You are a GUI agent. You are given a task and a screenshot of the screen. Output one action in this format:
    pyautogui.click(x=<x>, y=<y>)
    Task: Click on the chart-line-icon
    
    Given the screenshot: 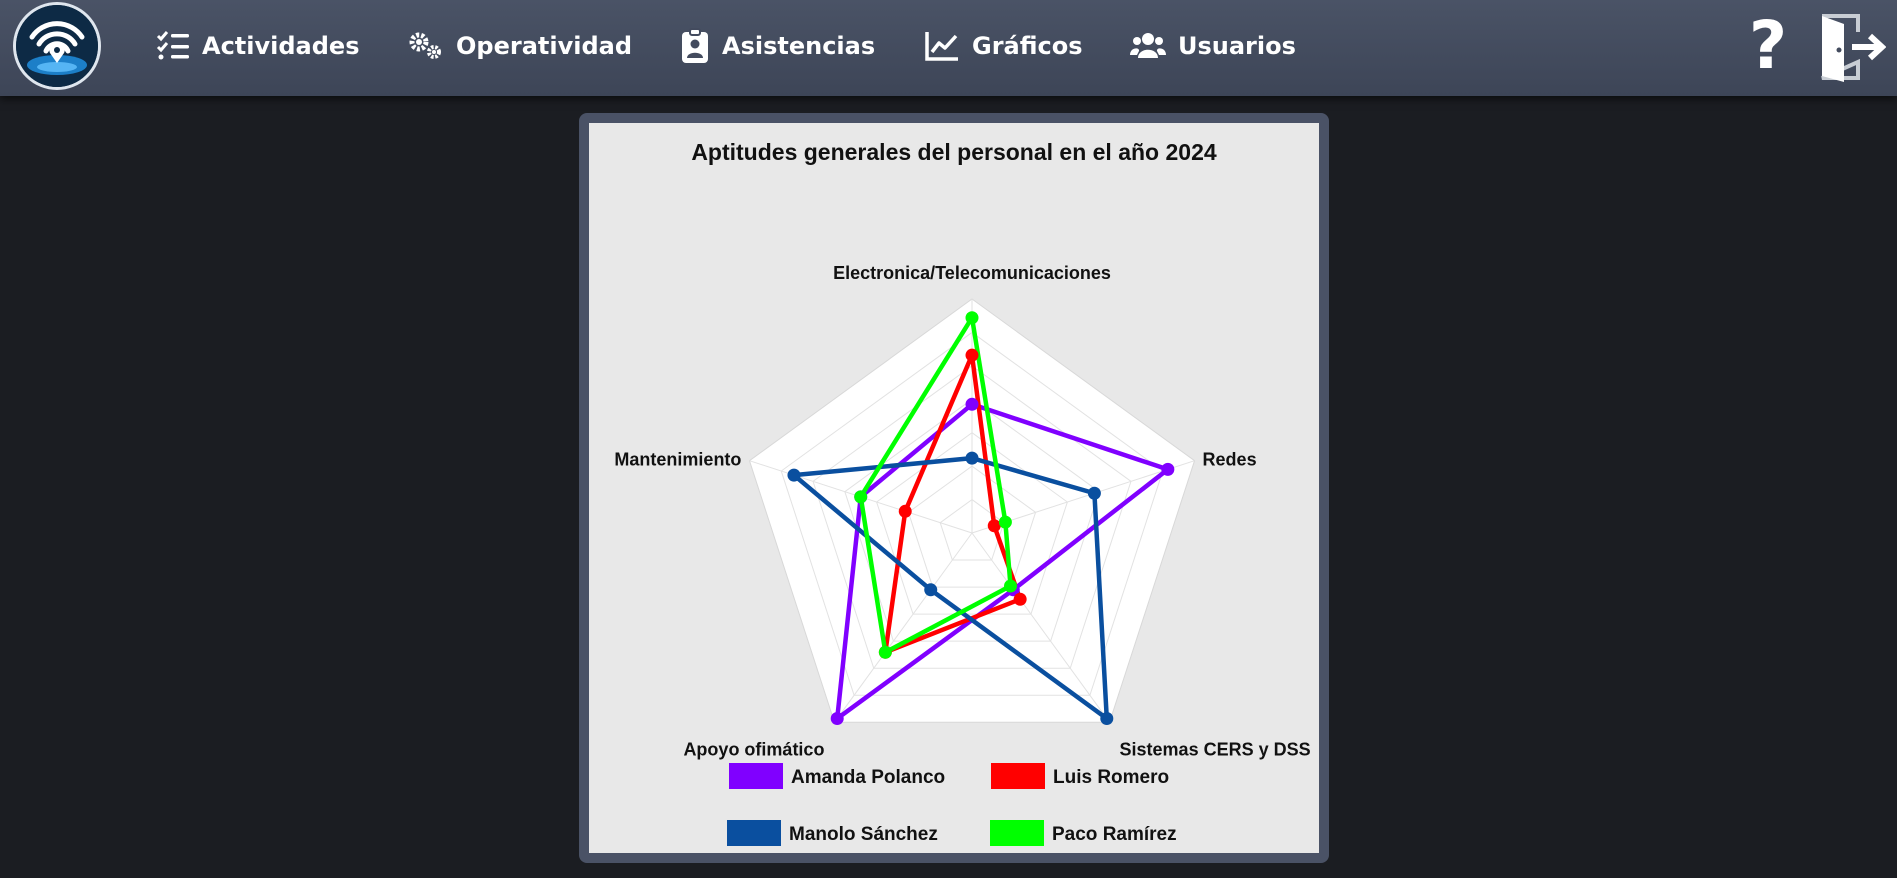 What is the action you would take?
    pyautogui.click(x=941, y=46)
    